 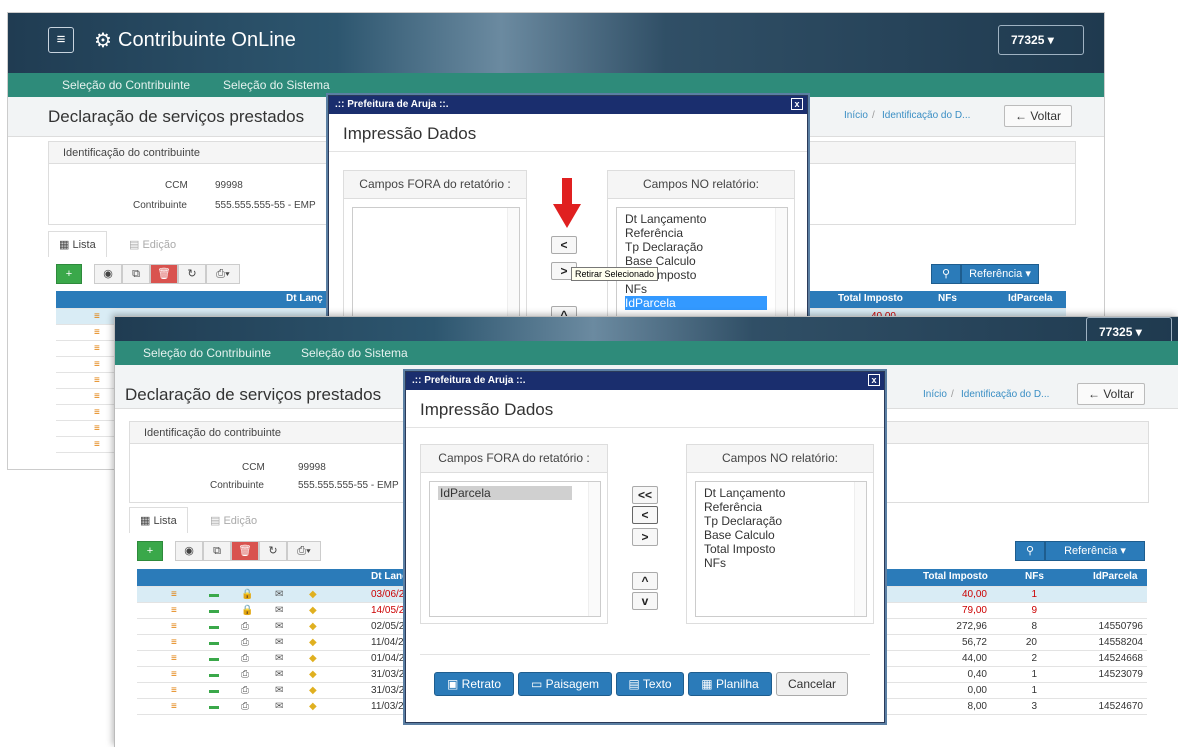 What do you see at coordinates (650, 684) in the screenshot?
I see `texto-button: ▤ Texto` at bounding box center [650, 684].